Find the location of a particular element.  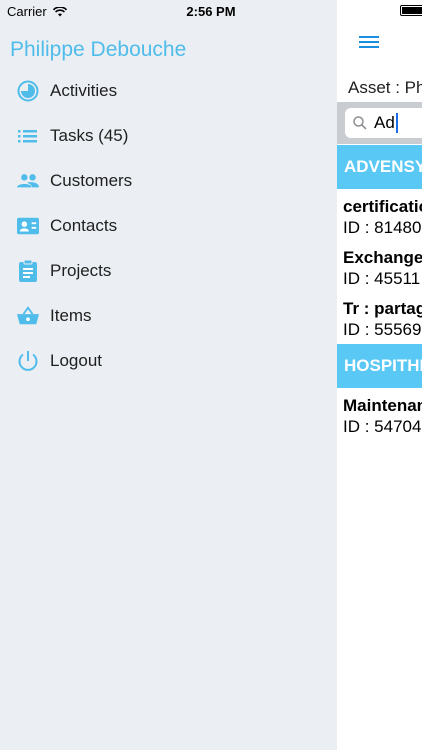

status-time: 2:56 PM is located at coordinates (211, 11).